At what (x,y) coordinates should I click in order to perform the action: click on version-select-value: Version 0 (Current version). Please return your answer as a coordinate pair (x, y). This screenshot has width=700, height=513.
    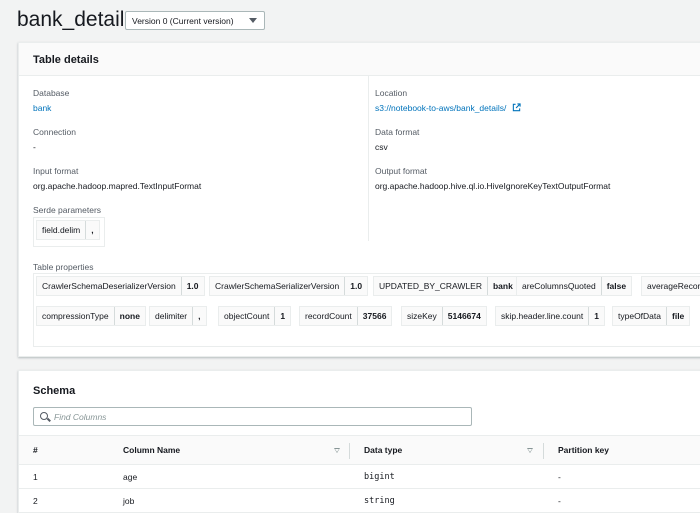
    Looking at the image, I should click on (183, 21).